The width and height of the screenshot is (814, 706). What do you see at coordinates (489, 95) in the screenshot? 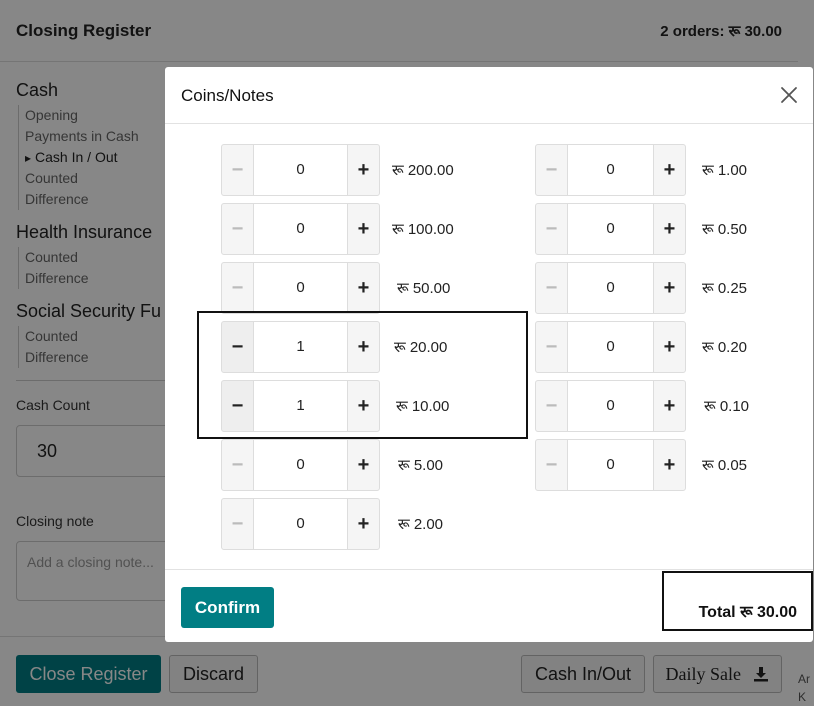
I see `dialog-header: Coins/Notes` at bounding box center [489, 95].